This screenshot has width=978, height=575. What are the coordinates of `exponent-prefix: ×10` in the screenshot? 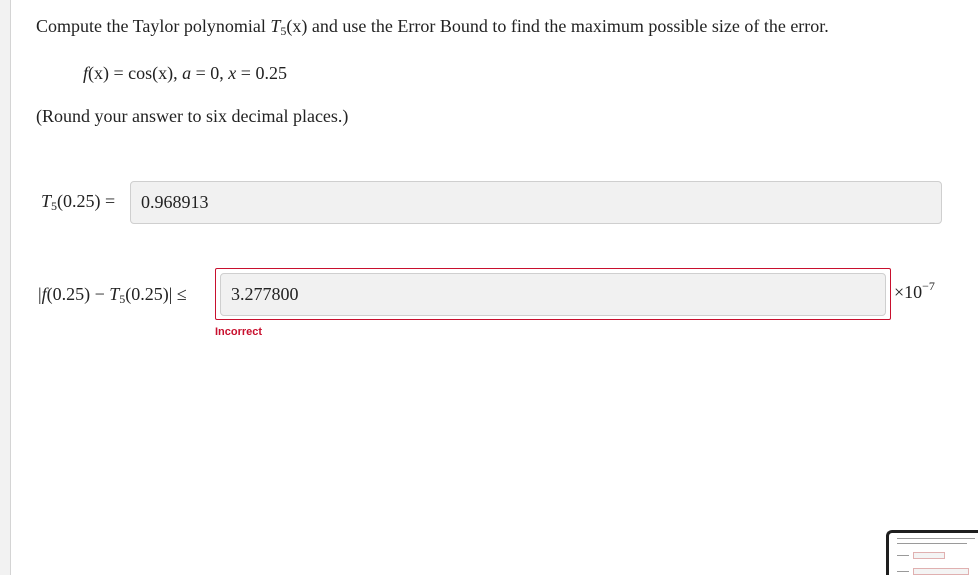 It's located at (908, 292).